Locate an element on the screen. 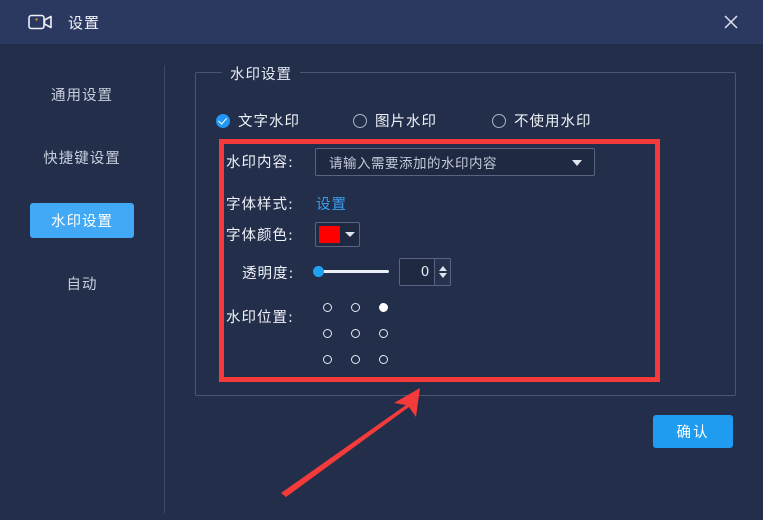 This screenshot has width=763, height=520. content-label-row: 水印内容: is located at coordinates (260, 161).